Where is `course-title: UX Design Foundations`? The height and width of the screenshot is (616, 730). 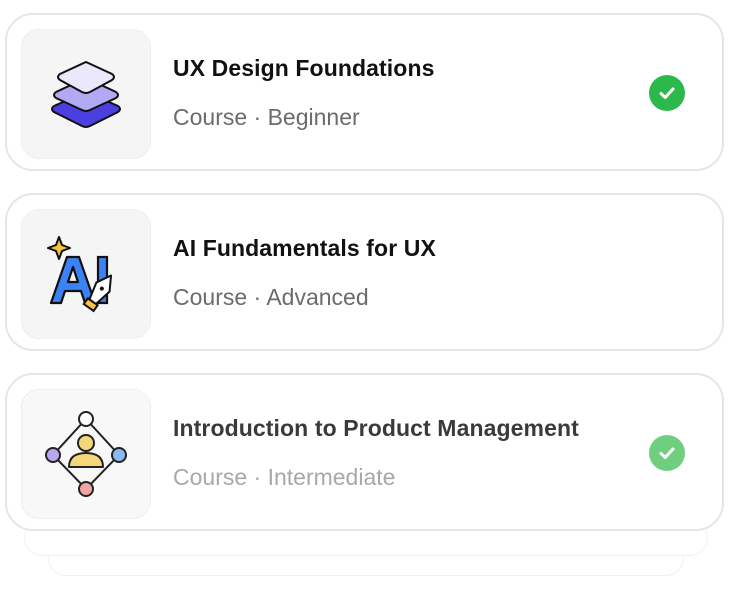
course-title: UX Design Foundations is located at coordinates (304, 68).